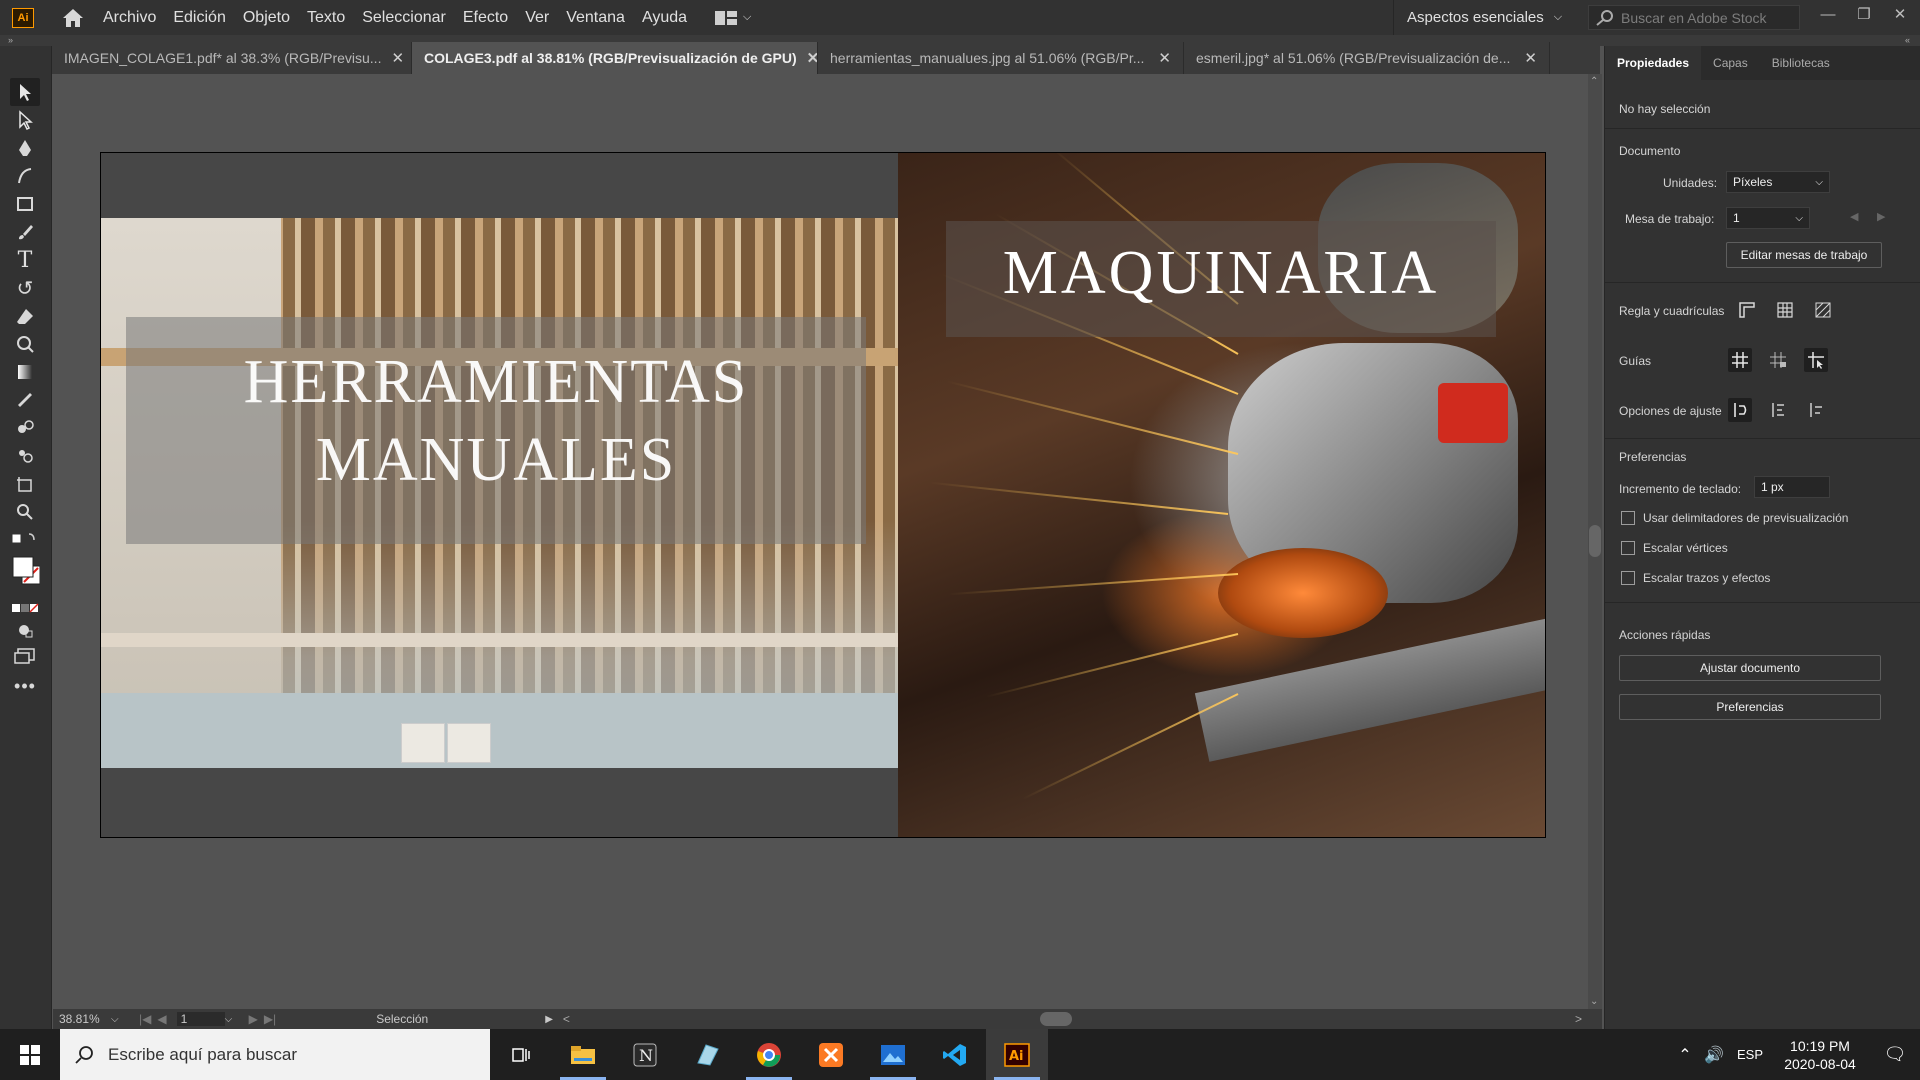  What do you see at coordinates (25, 344) in the screenshot?
I see `free-transform-tool-icon` at bounding box center [25, 344].